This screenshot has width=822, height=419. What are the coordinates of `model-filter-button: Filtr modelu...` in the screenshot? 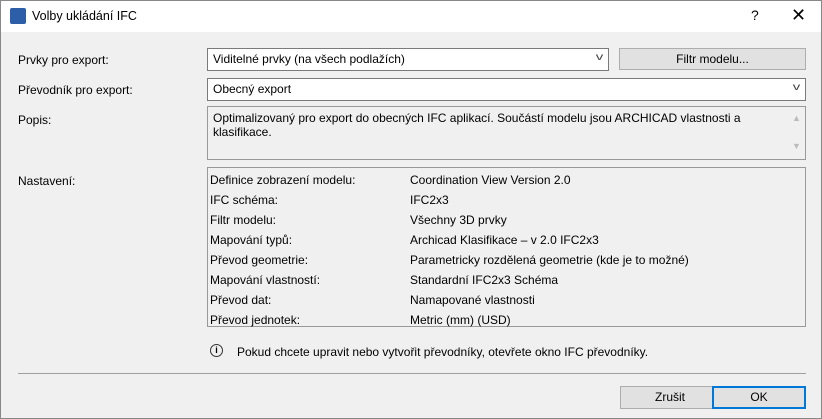 It's located at (712, 59).